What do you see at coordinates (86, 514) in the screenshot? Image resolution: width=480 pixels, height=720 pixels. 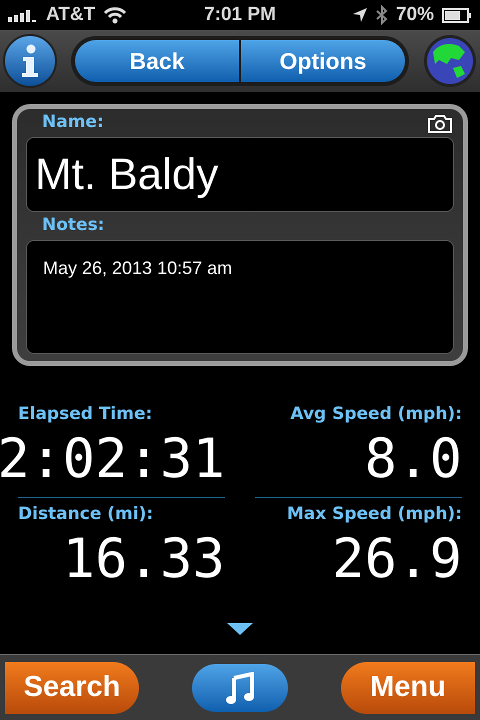 I see `stat-label: Distance (mi):` at bounding box center [86, 514].